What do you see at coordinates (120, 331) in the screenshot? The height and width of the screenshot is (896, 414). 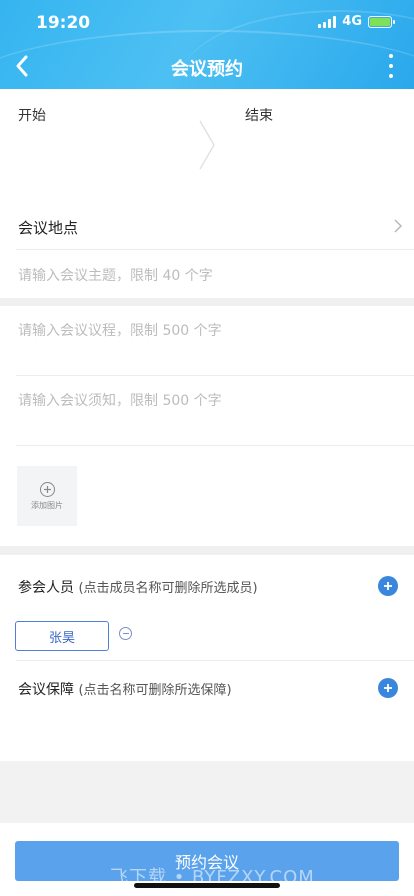 I see `agenda-placeholder: 请输入会议议程，限制 500 个字` at bounding box center [120, 331].